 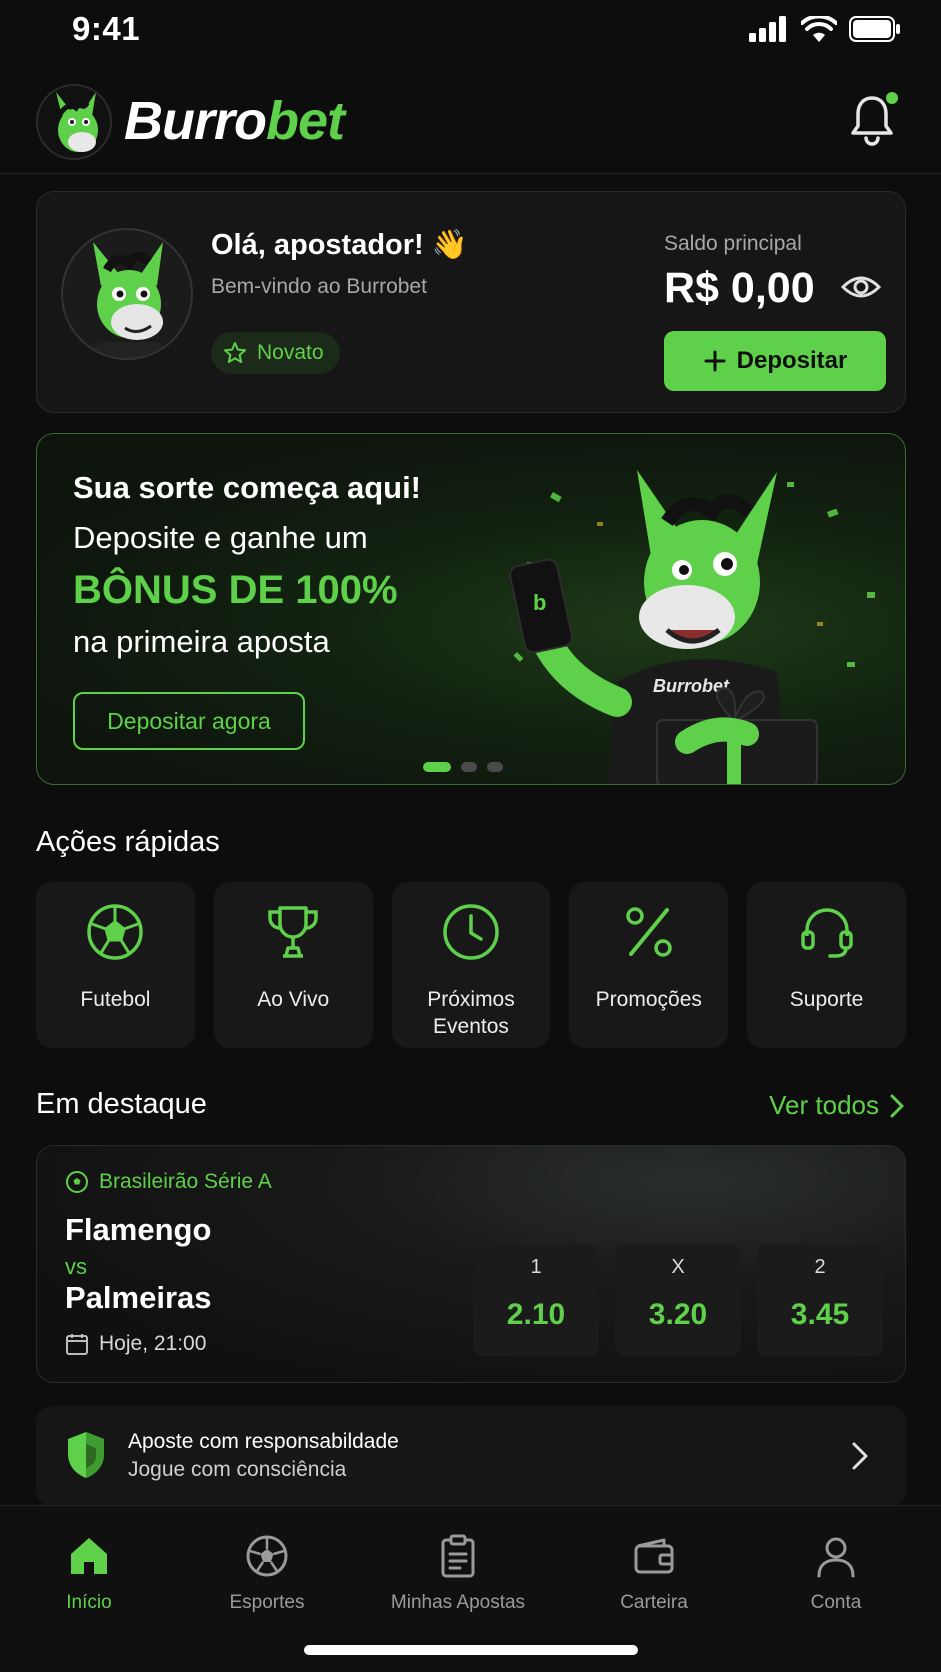 I want to click on quick-action-label: Ao Vivo, so click(x=293, y=999).